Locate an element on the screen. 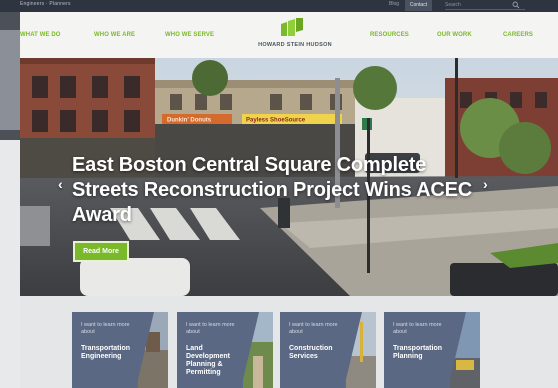 The width and height of the screenshot is (558, 388). logo-mark-icon is located at coordinates (292, 27).